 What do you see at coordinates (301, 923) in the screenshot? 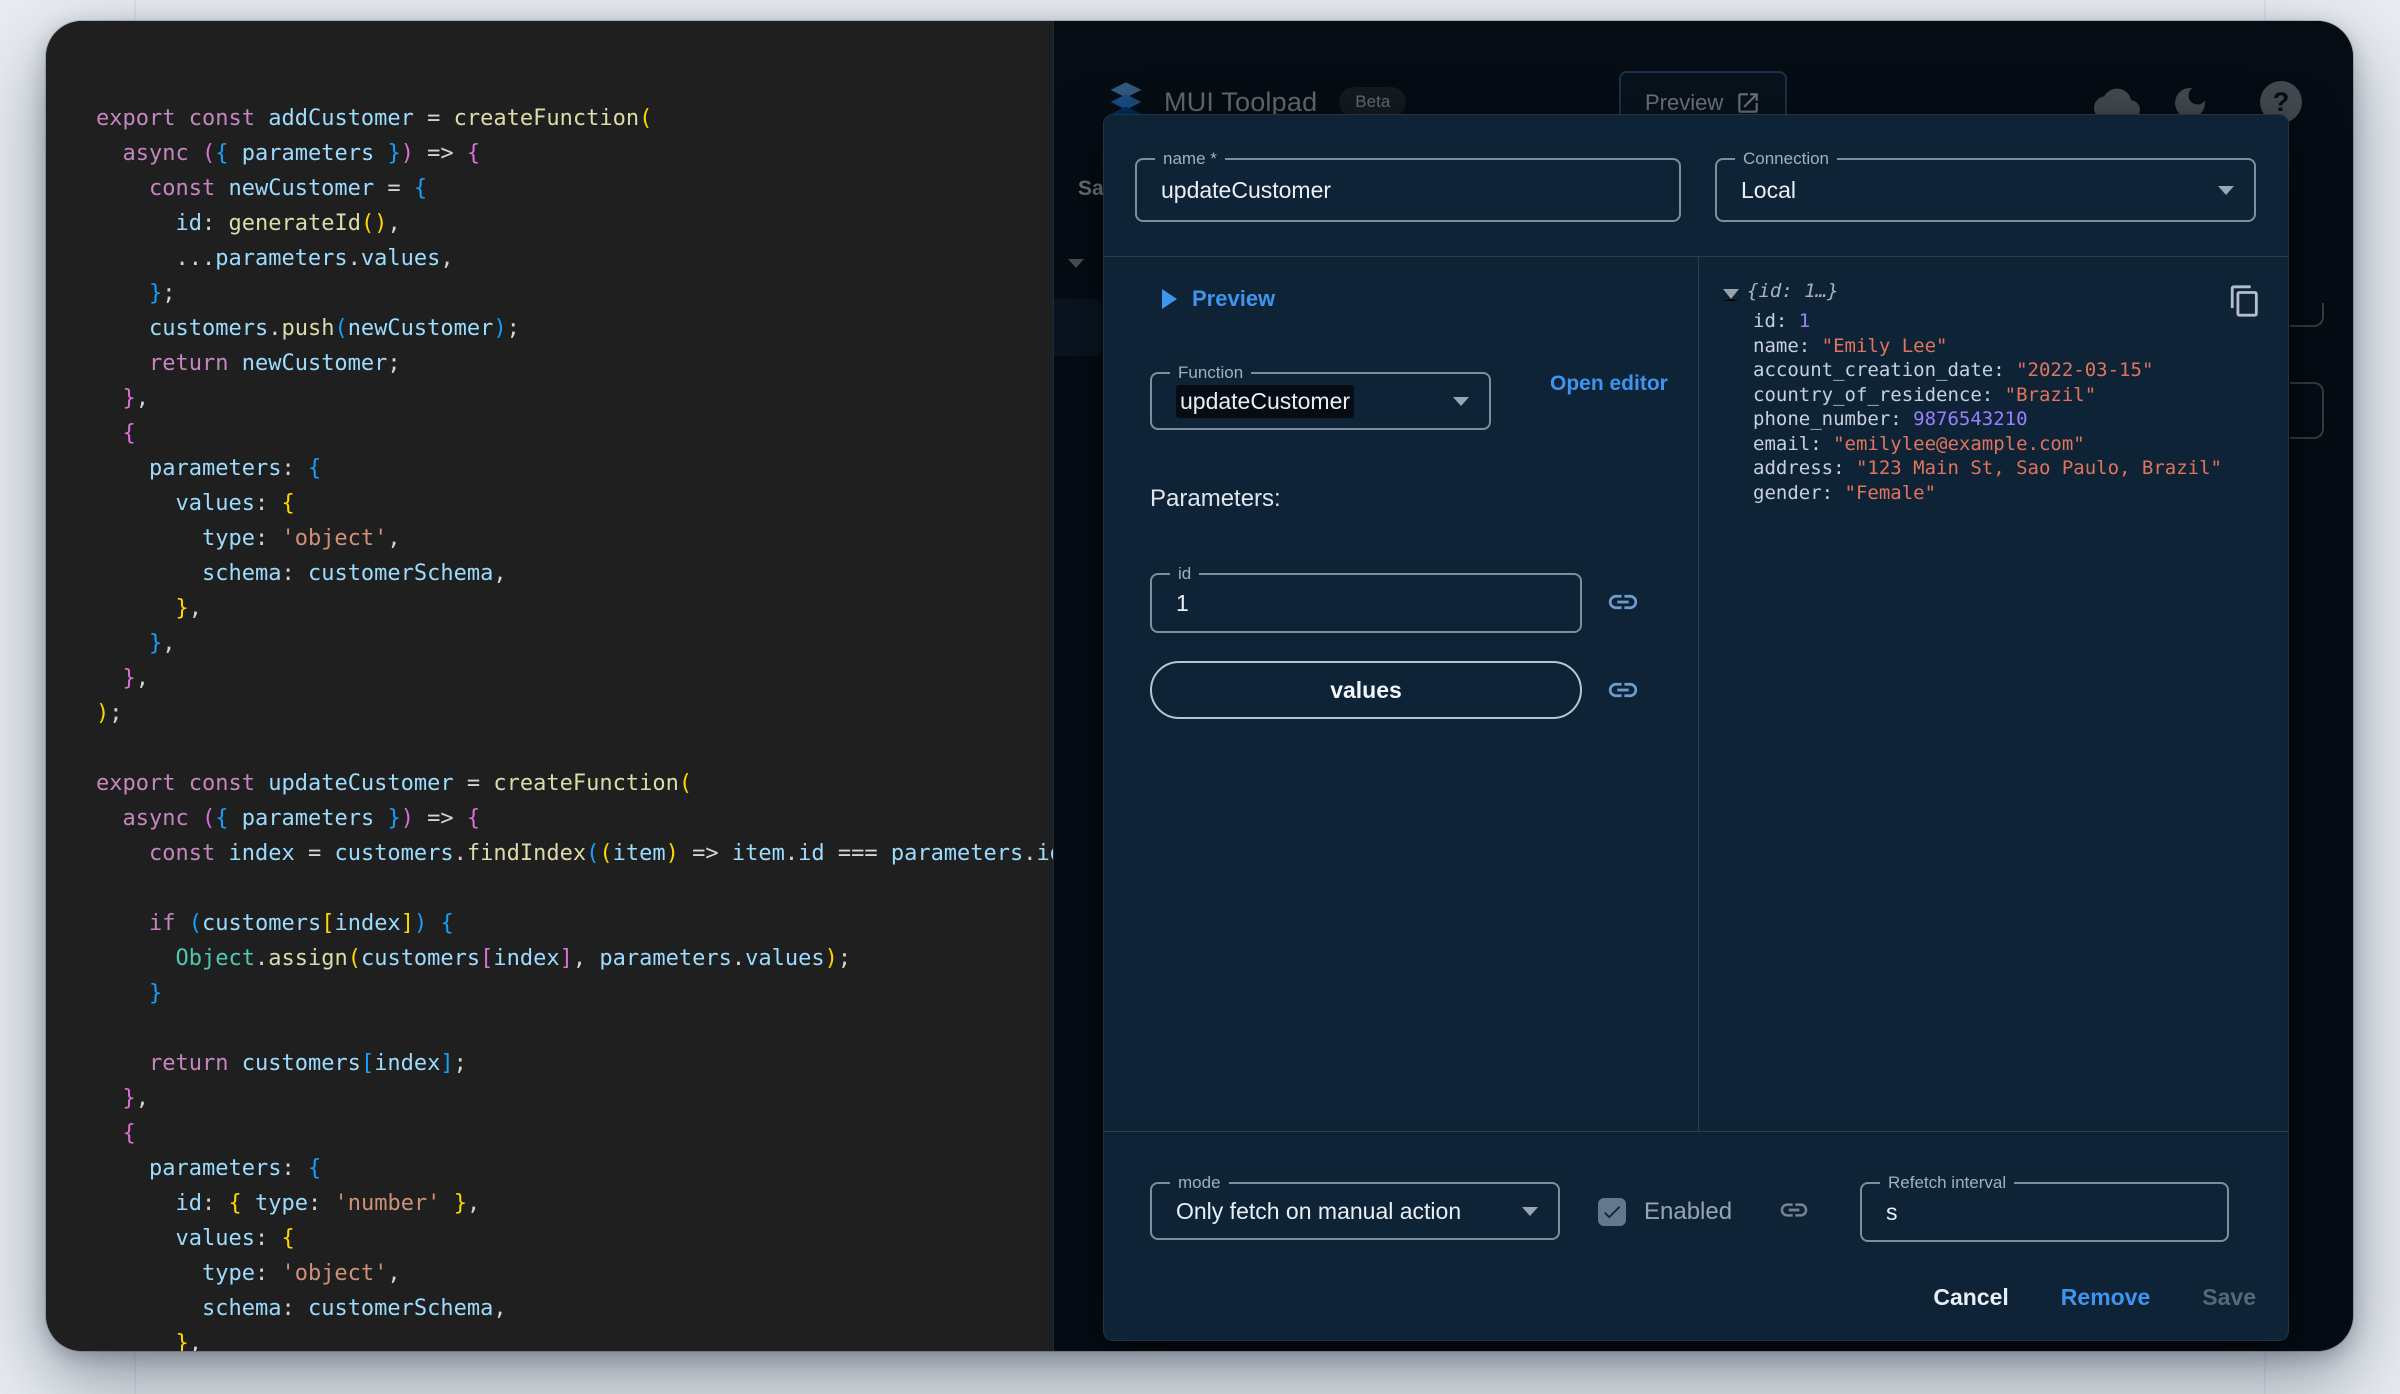
I see `code-line: if (customers[index]) {` at bounding box center [301, 923].